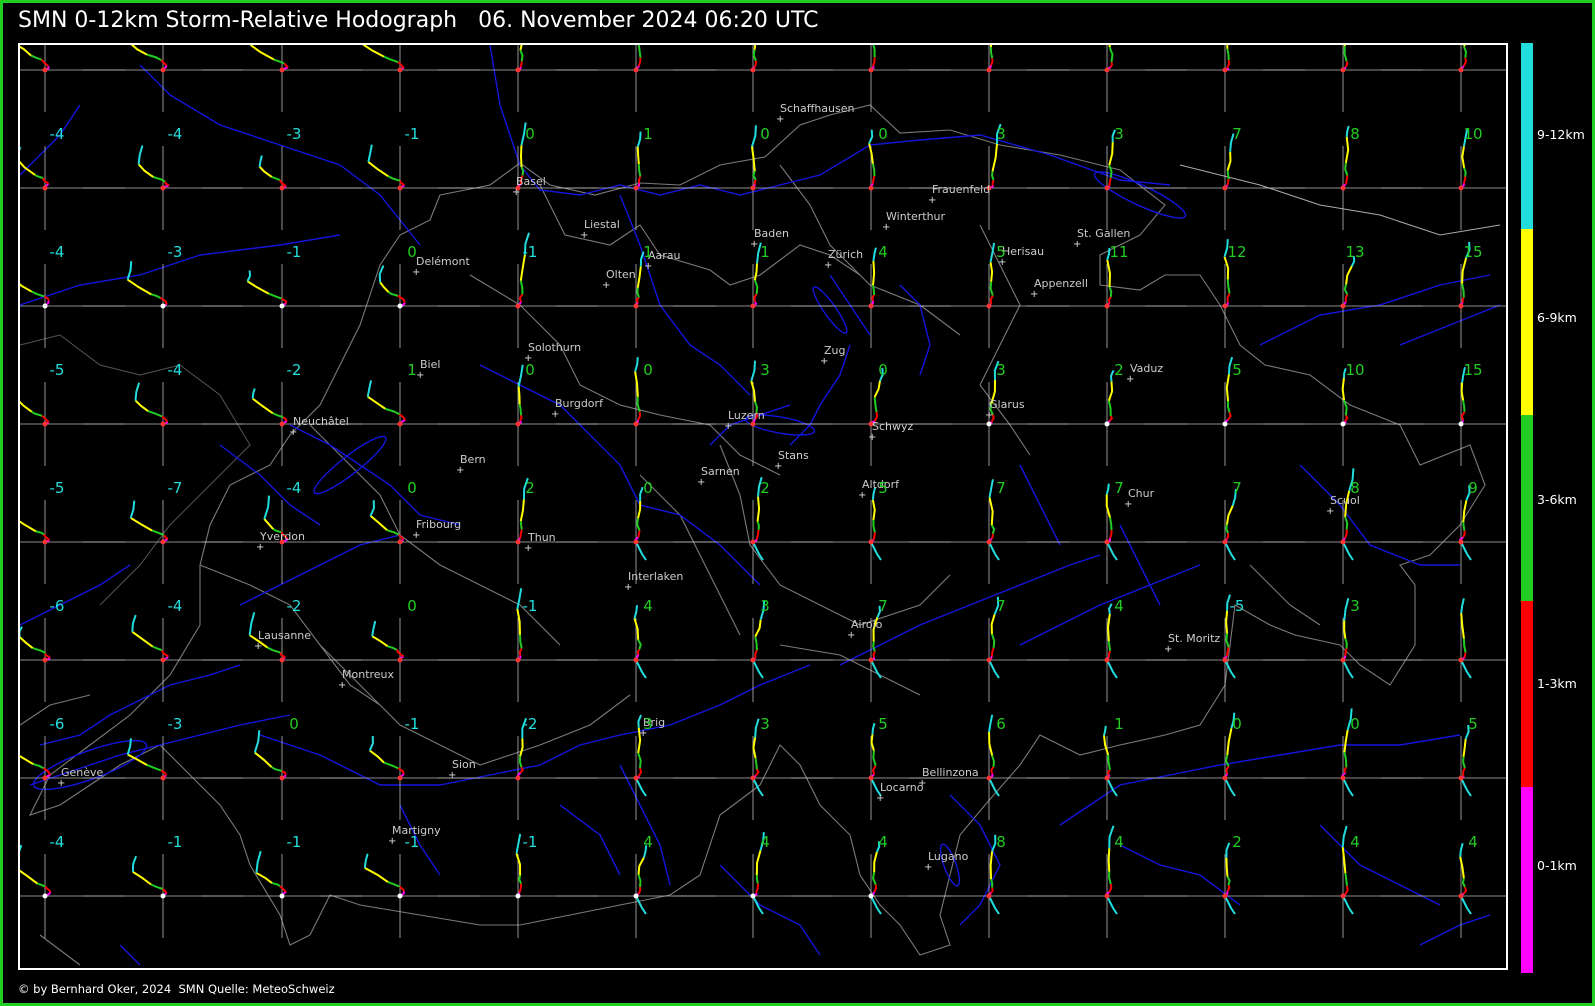 The height and width of the screenshot is (1006, 1595). I want to click on legend-swatch, so click(1527, 136).